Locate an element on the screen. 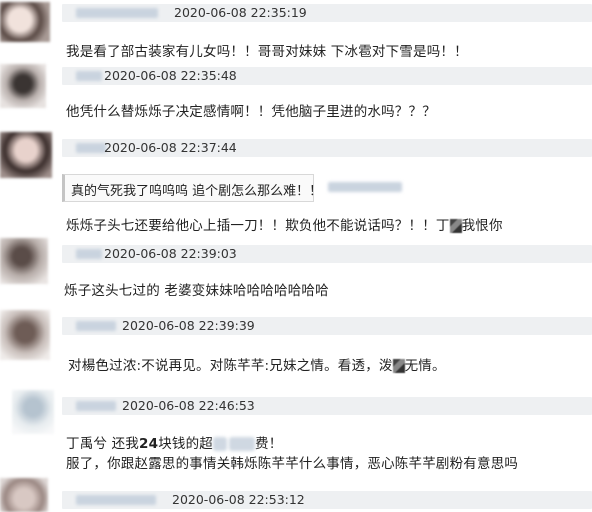 This screenshot has height=512, width=592. comment-text-part: 烁烁子头七还要给他心上插一刀！！欺负他不能说话吗？！！丁 is located at coordinates (258, 226).